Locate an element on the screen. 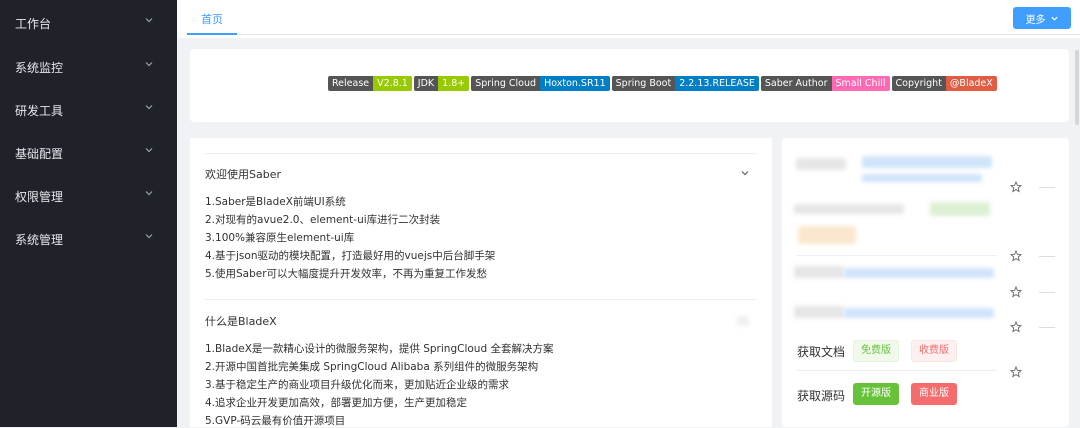  badge-saber-author: Saber Author Small Chill is located at coordinates (825, 83).